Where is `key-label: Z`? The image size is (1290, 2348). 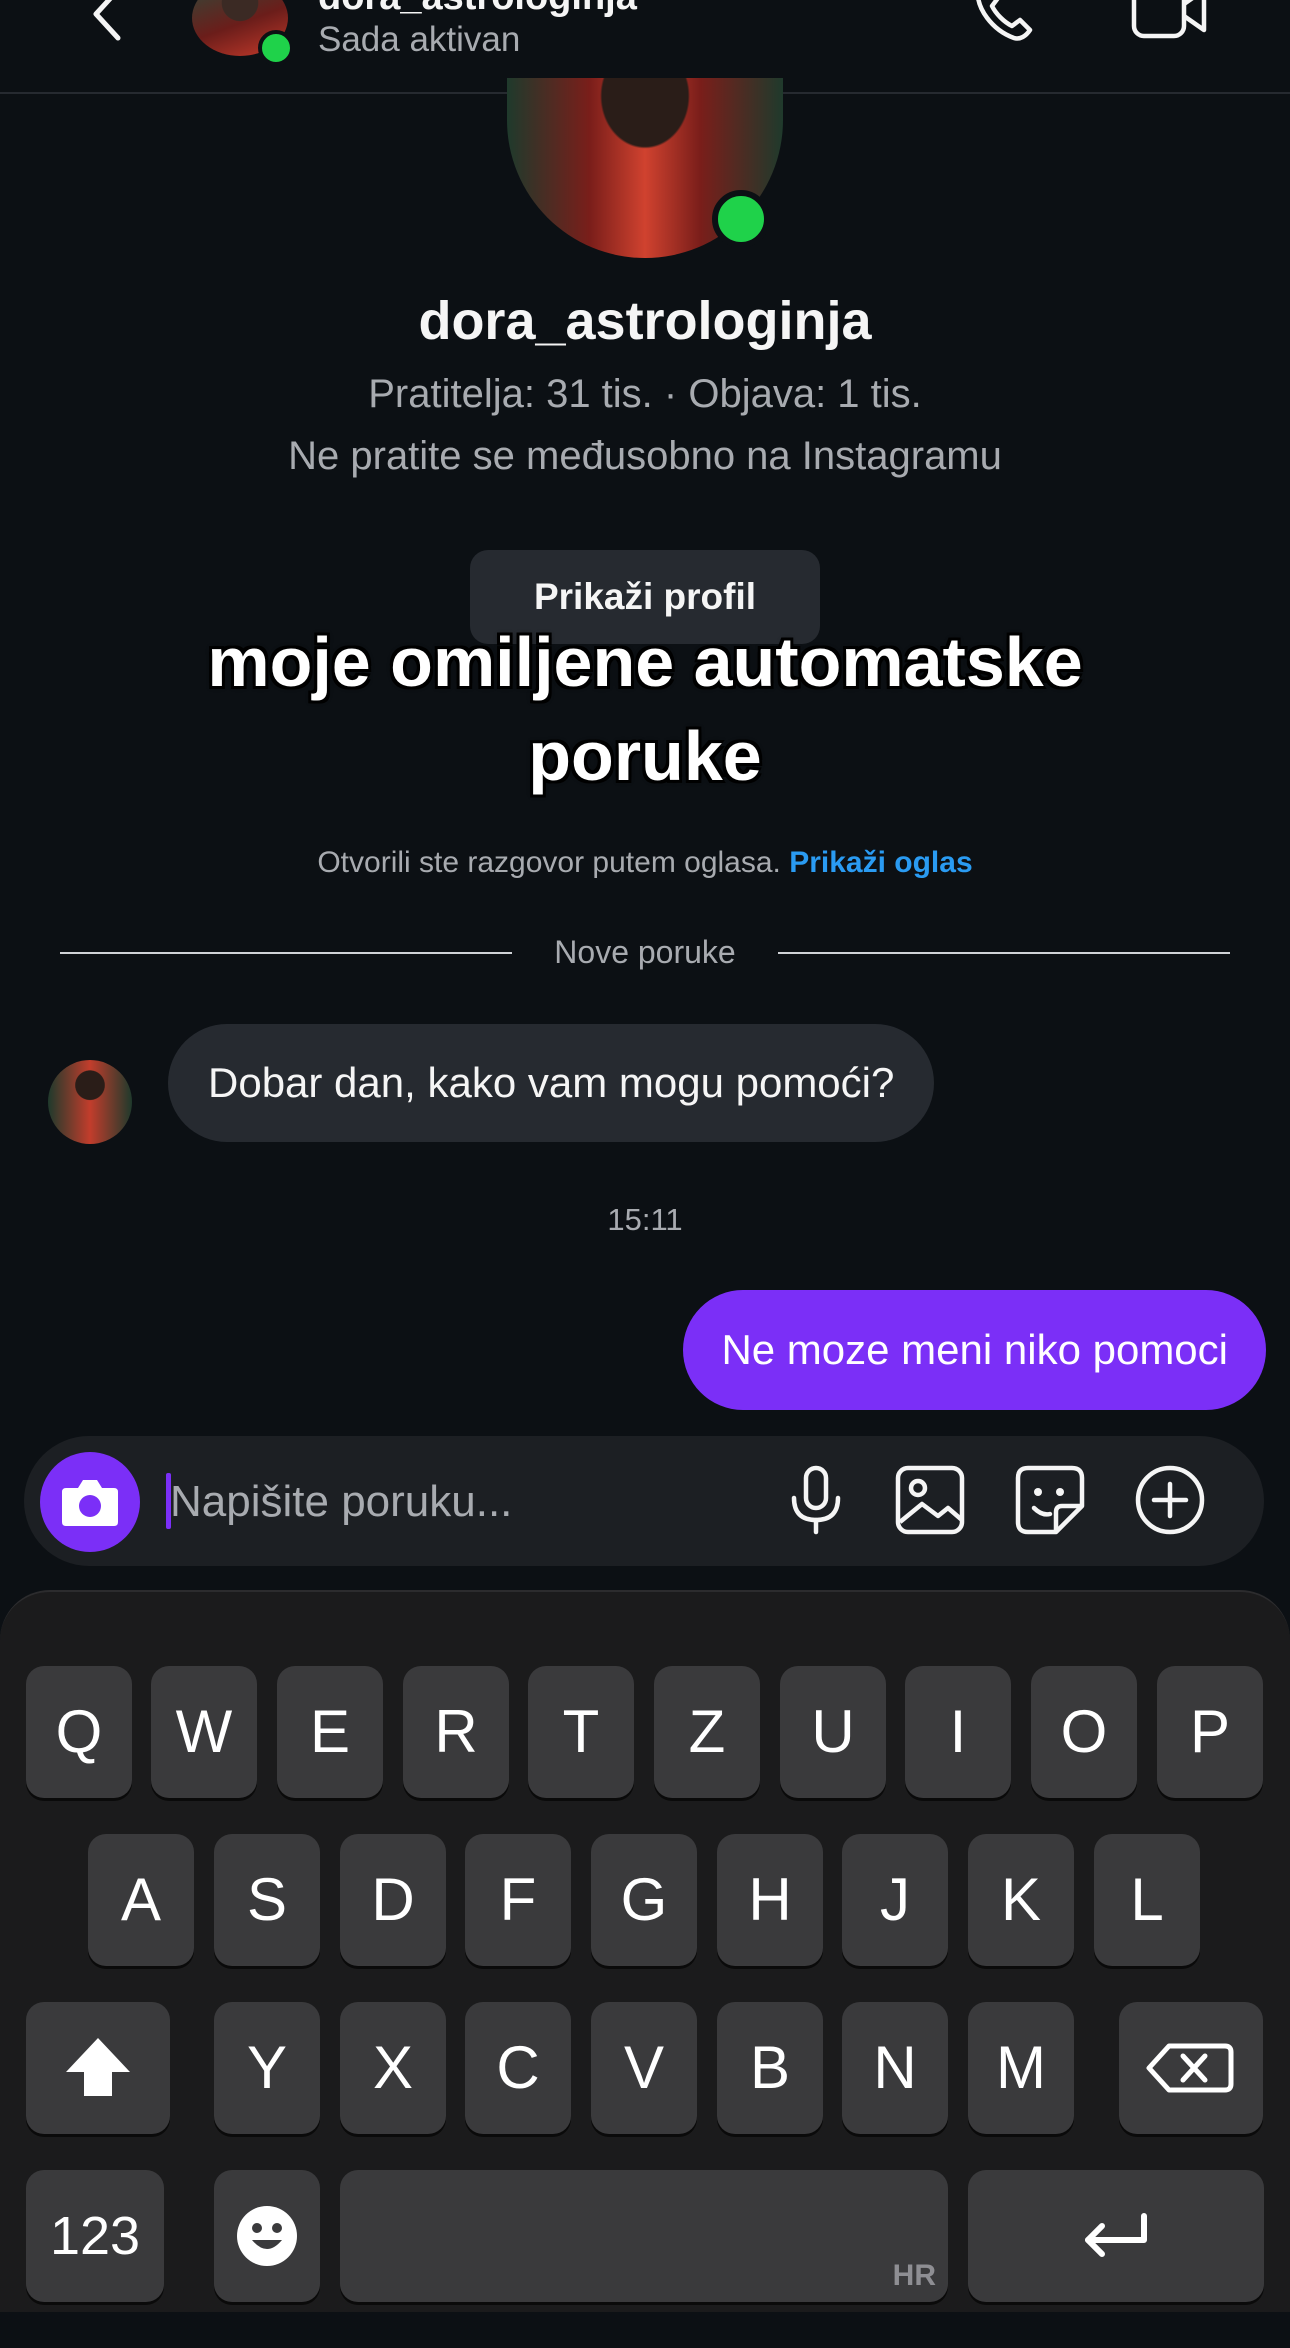
key-label: Z is located at coordinates (707, 1731).